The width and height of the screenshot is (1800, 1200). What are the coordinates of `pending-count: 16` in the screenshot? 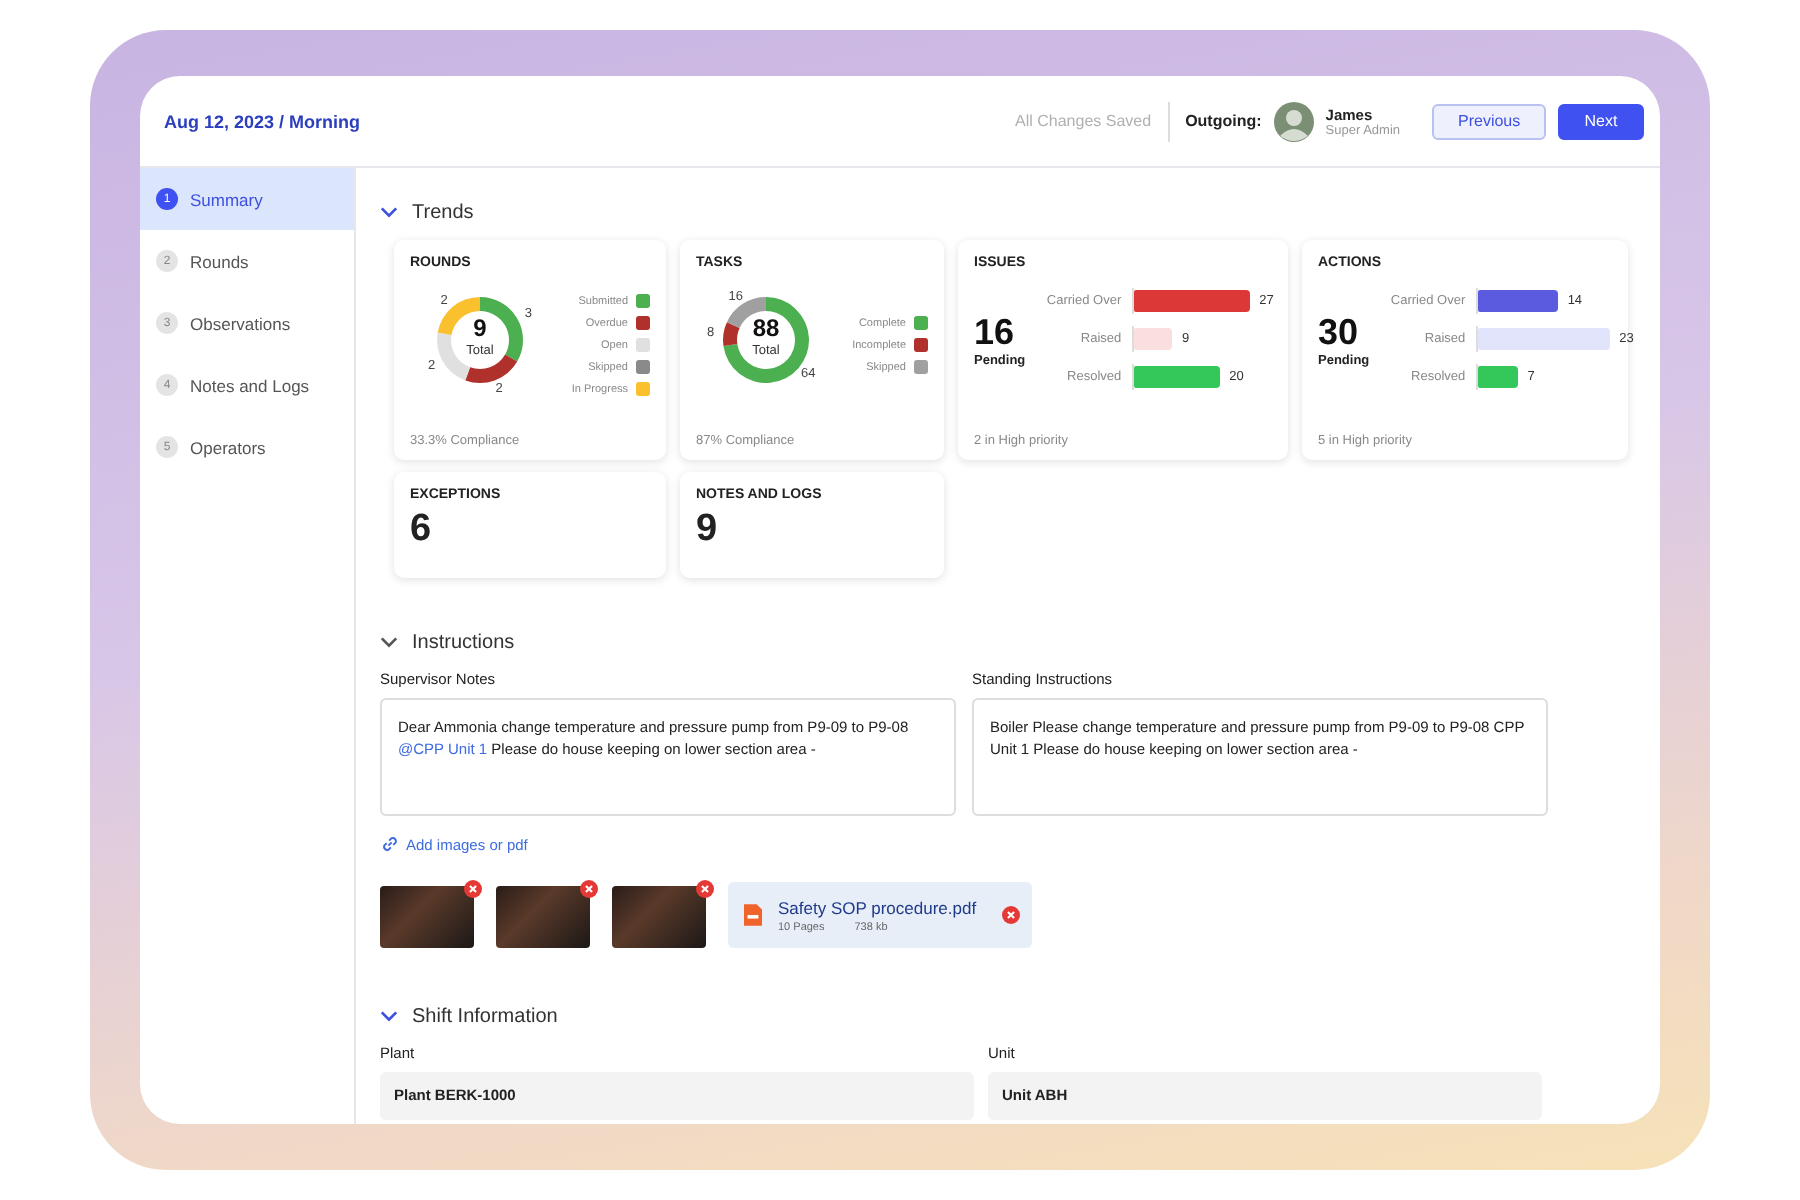 It's located at (995, 332).